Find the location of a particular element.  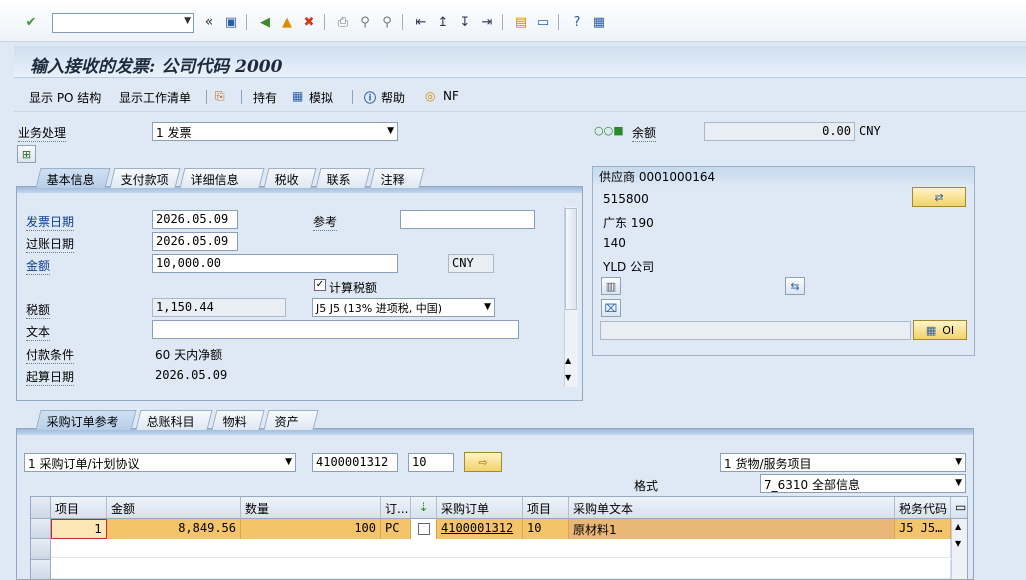

cell-item: 1 is located at coordinates (79, 529).